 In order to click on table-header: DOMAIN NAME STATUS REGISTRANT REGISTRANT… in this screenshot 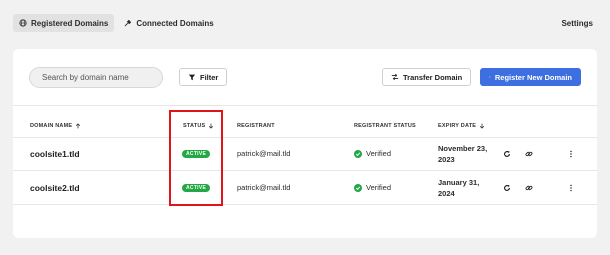, I will do `click(305, 128)`.